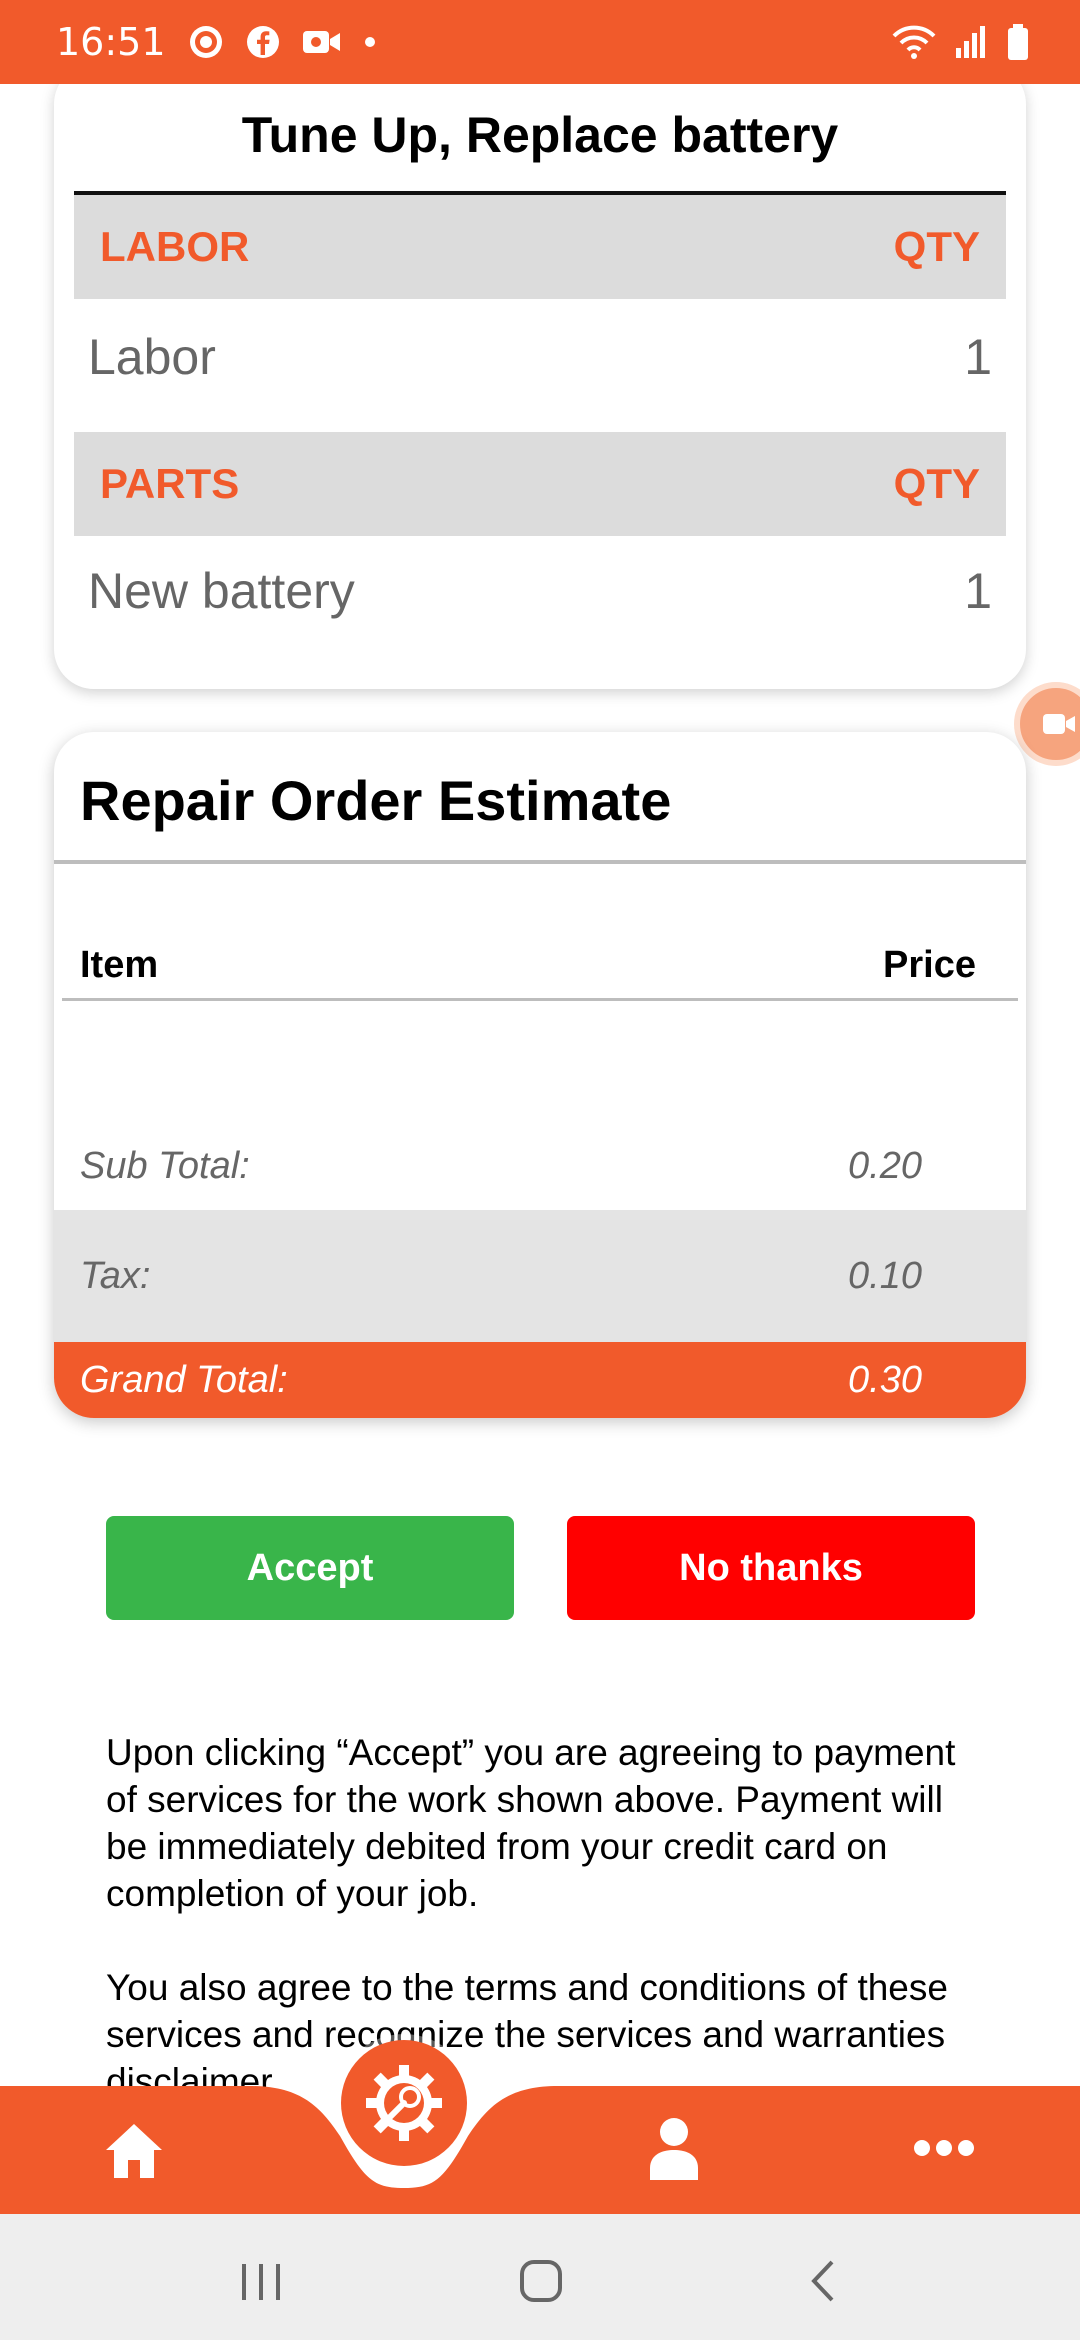 The height and width of the screenshot is (2340, 1080). I want to click on more-icon, so click(944, 2148).